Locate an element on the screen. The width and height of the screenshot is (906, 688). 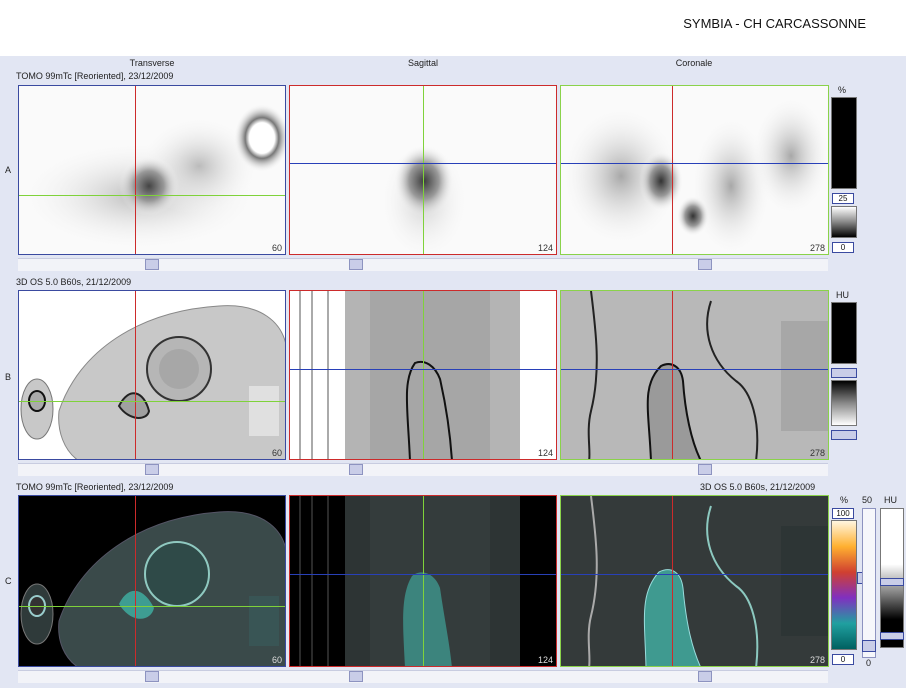
viewport-c-sagittal: 124 is located at coordinates (423, 581).